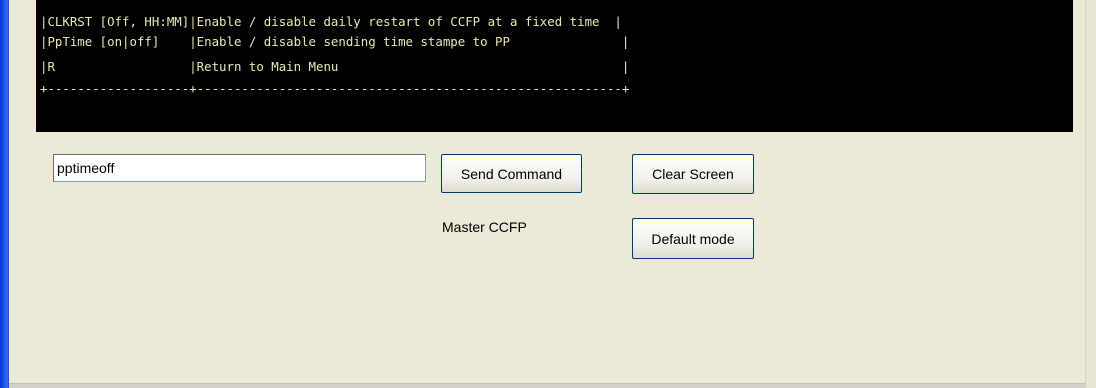 The image size is (1096, 388). Describe the element at coordinates (4, 194) in the screenshot. I see `window-left-border` at that location.